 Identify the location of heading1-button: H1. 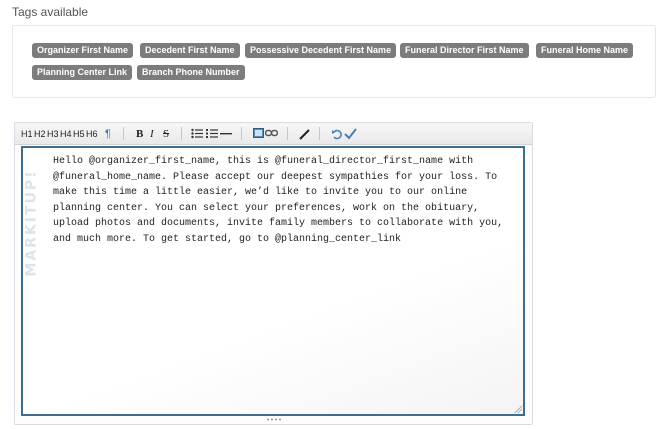
(27, 134).